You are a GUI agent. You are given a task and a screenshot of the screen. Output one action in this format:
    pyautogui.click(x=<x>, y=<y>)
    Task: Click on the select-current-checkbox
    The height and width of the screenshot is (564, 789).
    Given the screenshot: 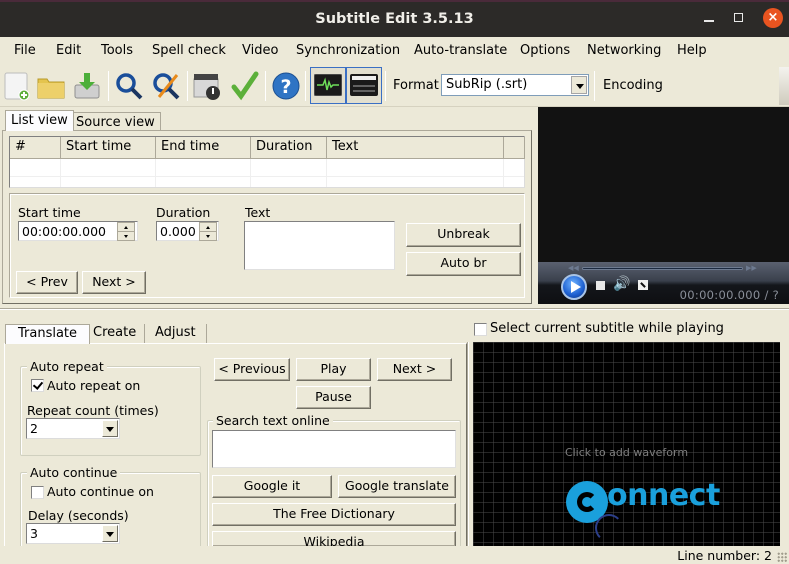 What is the action you would take?
    pyautogui.click(x=480, y=329)
    